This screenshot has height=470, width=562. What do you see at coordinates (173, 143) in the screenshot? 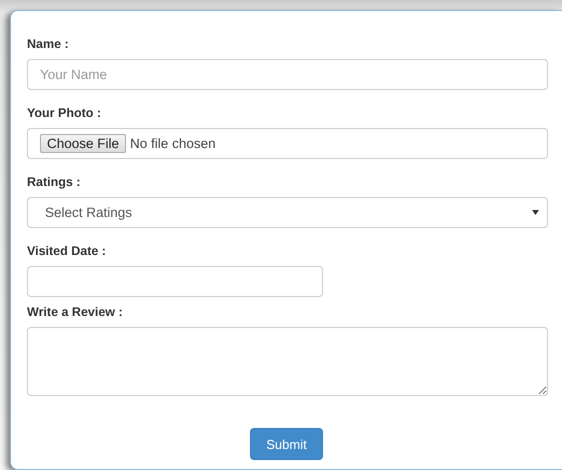
I see `file-status: No file chosen` at bounding box center [173, 143].